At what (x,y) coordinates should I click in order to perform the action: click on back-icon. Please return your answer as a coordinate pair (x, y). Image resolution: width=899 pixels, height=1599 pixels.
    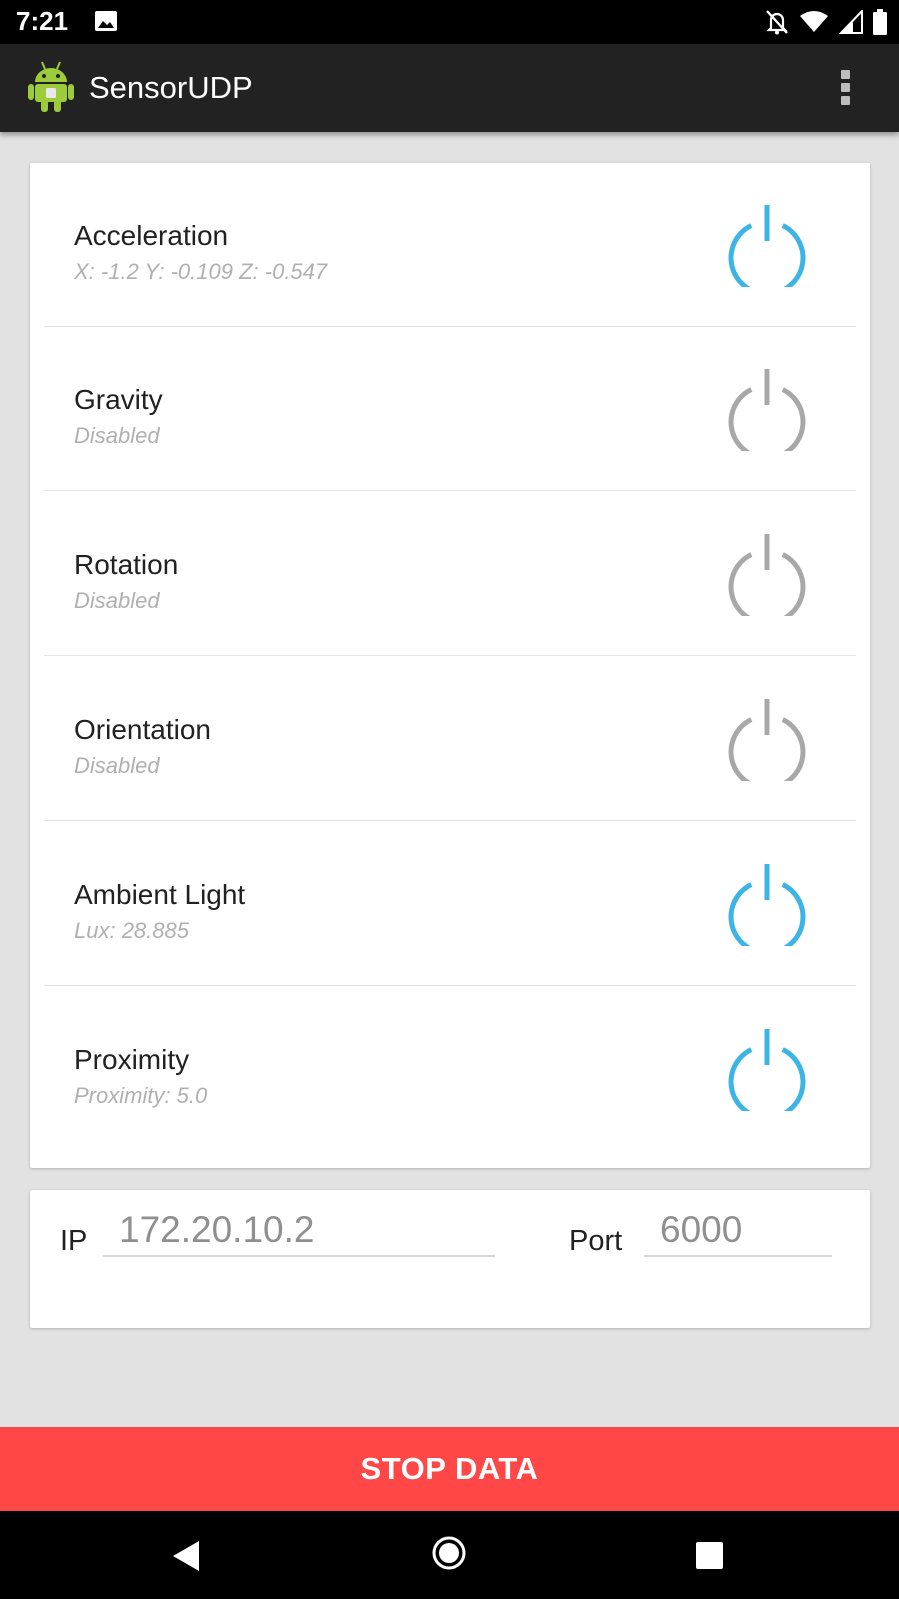
    Looking at the image, I should click on (186, 1558).